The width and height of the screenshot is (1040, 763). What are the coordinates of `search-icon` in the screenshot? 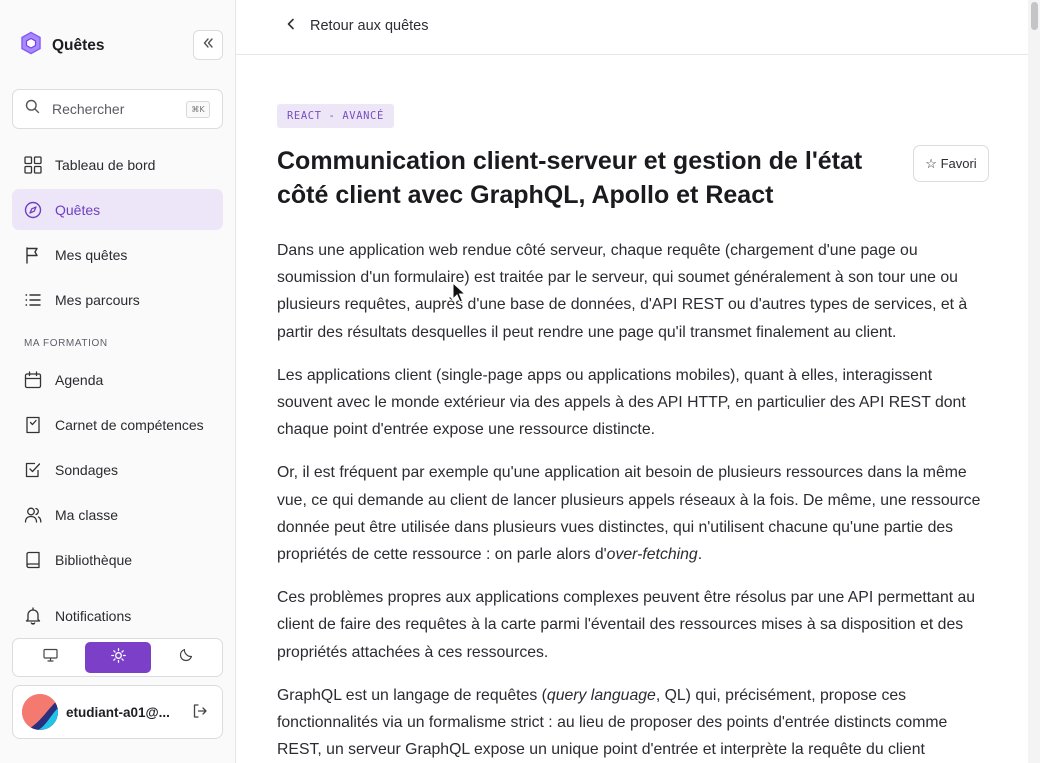 It's located at (32, 109).